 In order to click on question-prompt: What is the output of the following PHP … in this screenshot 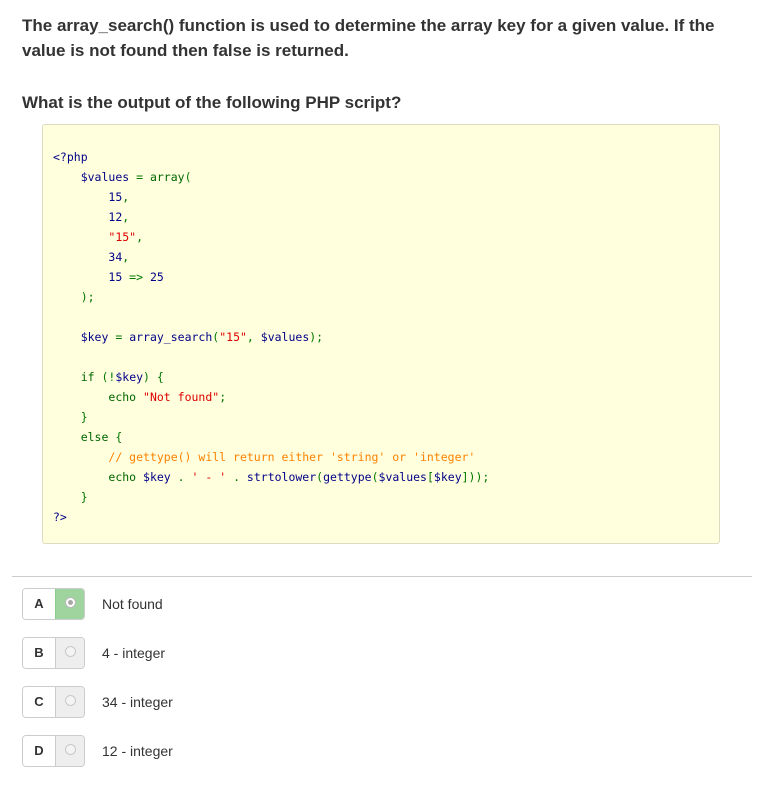, I will do `click(212, 102)`.